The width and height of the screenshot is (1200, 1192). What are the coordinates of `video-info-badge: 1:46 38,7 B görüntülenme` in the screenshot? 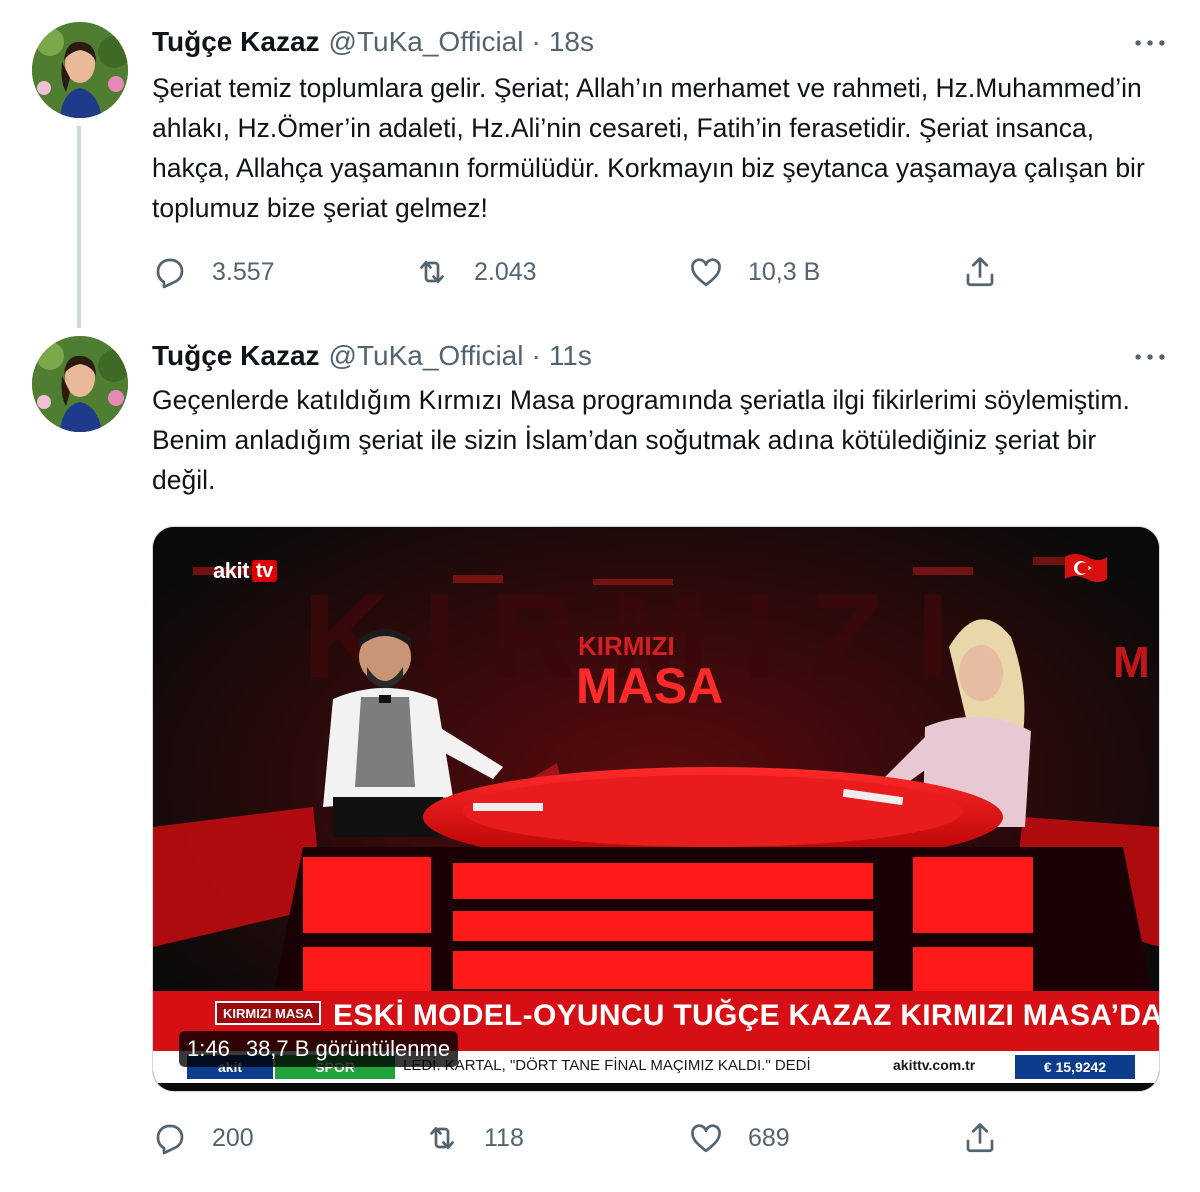 It's located at (319, 1049).